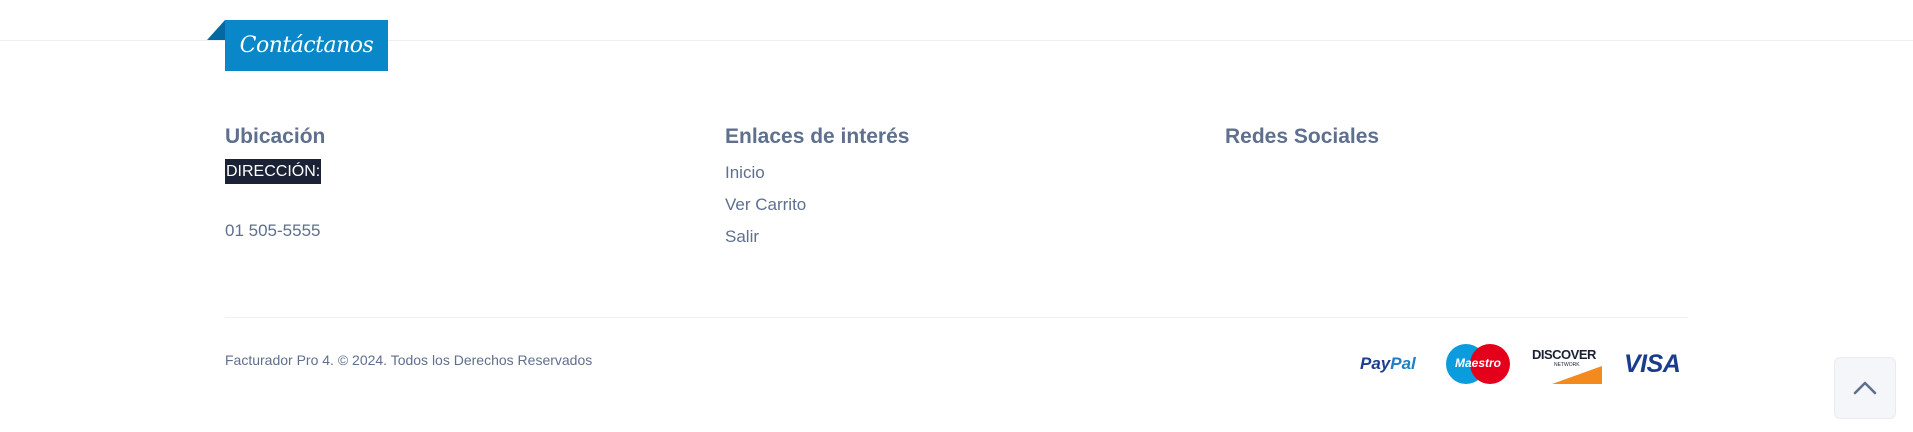  I want to click on location-heading: Ubicación, so click(275, 136).